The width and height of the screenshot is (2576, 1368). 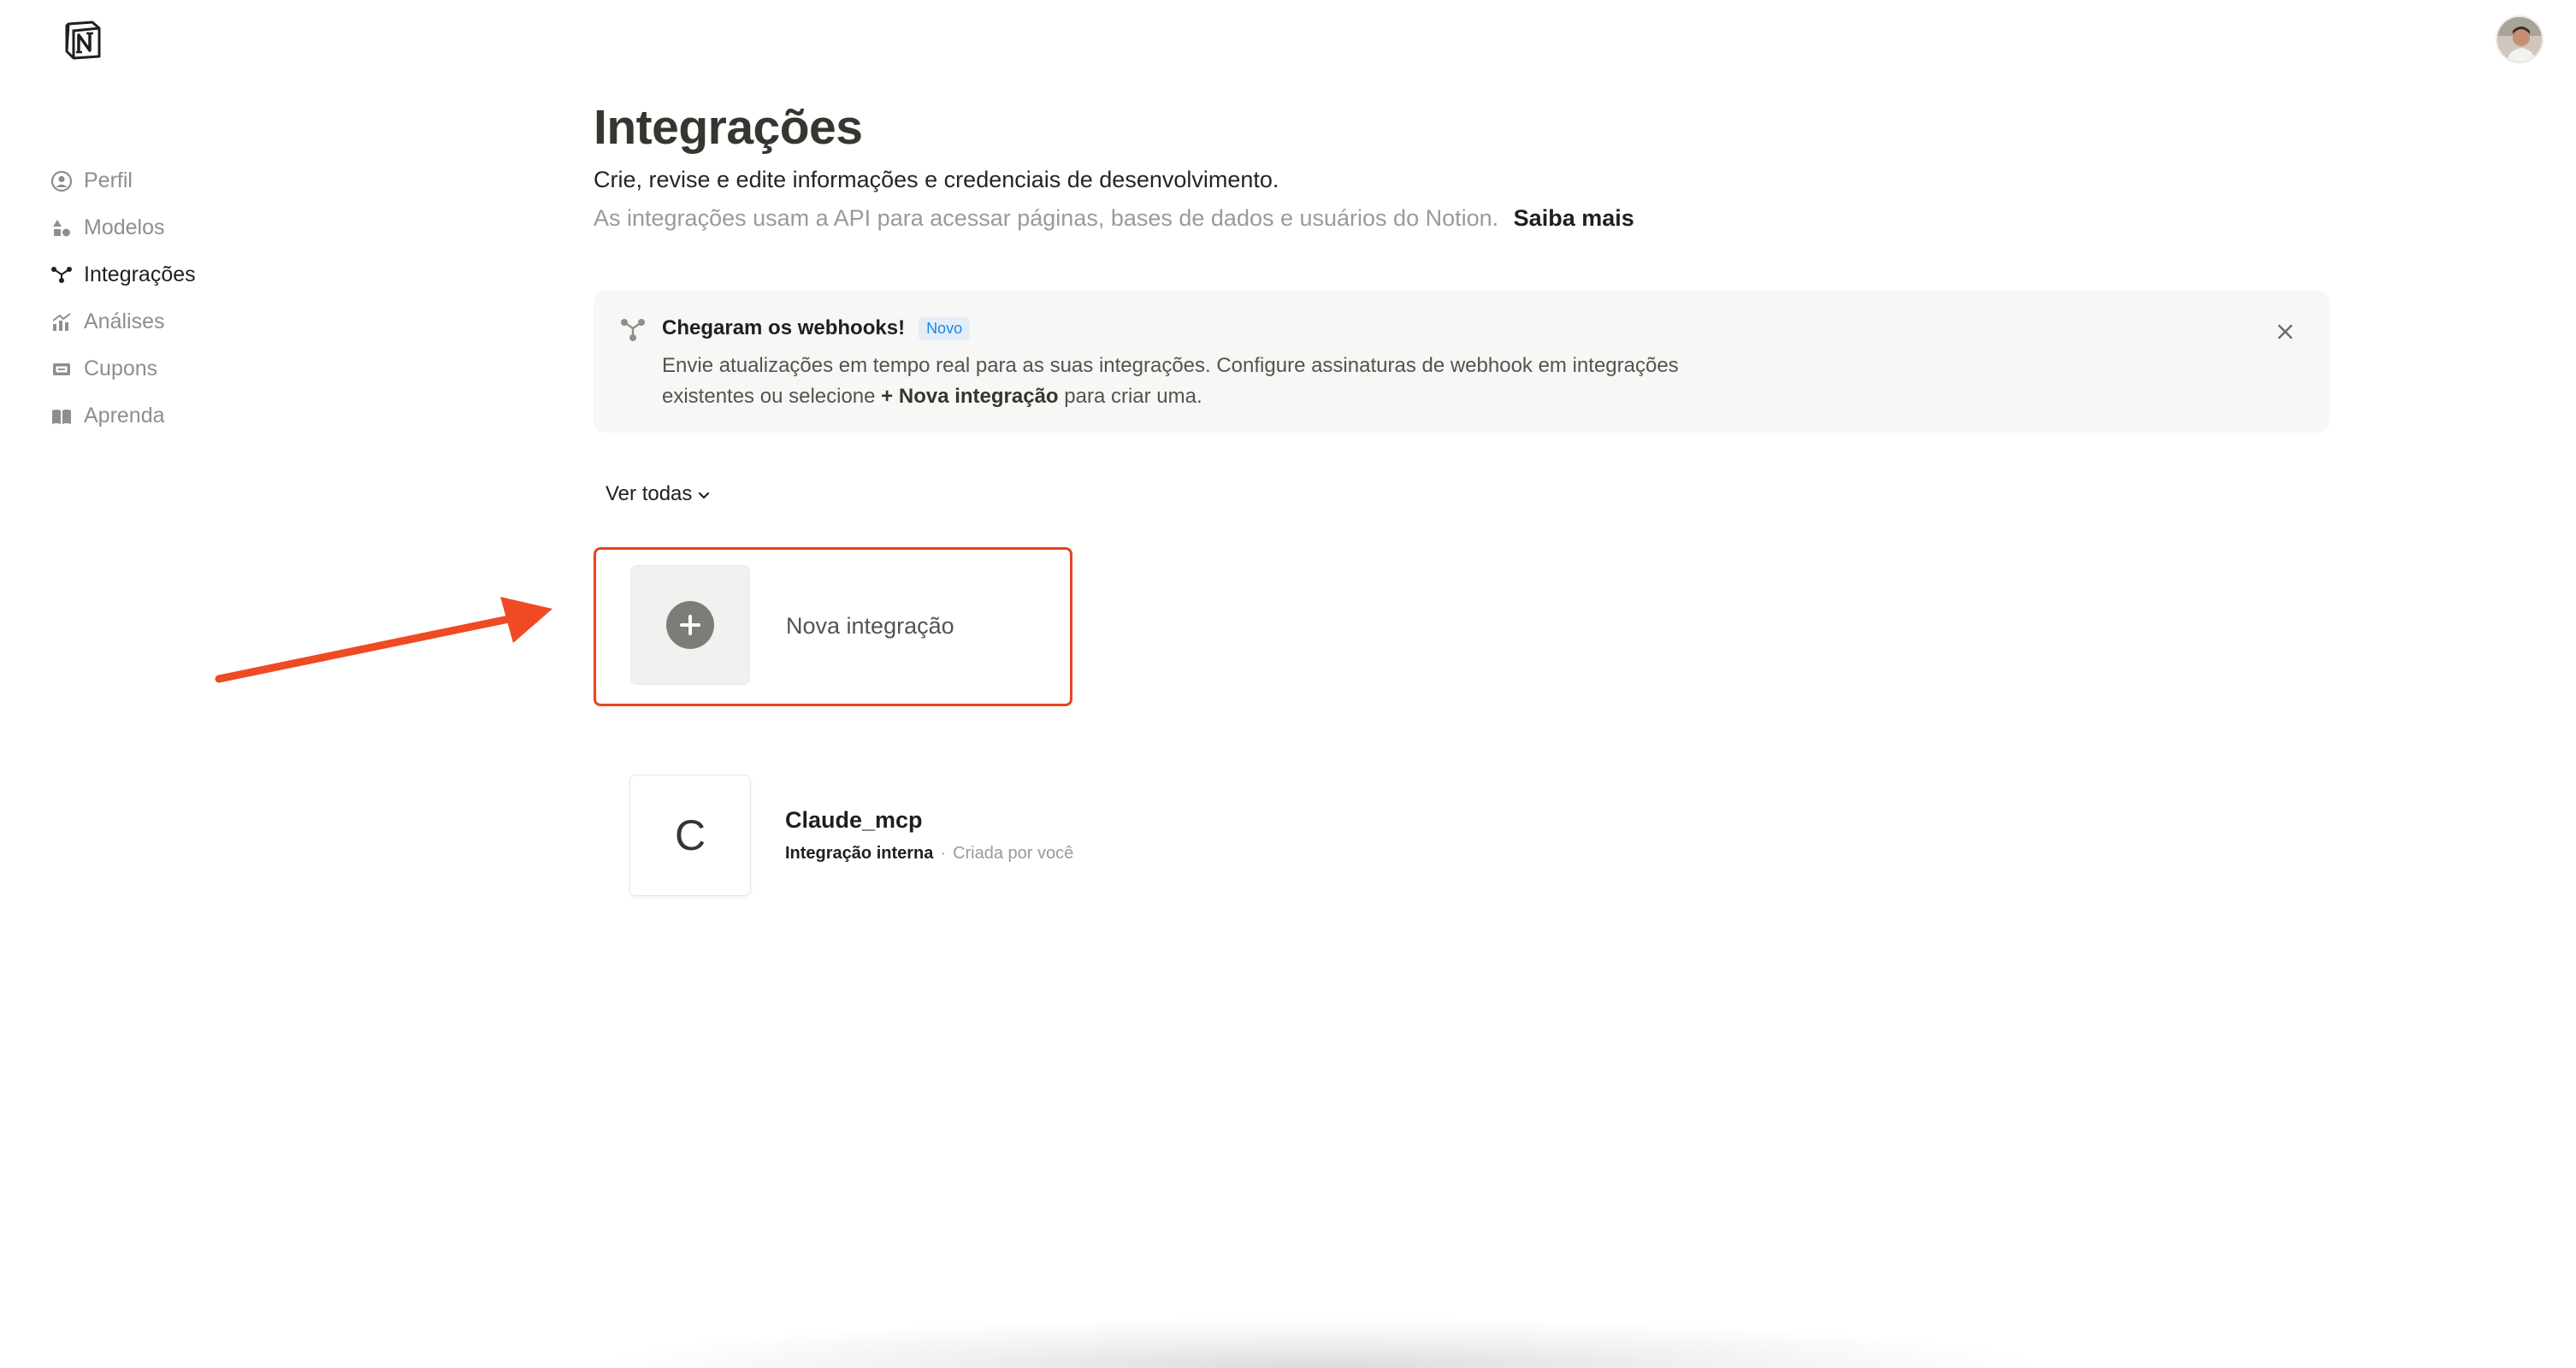 I want to click on integration-type: Integração interna, so click(x=859, y=853).